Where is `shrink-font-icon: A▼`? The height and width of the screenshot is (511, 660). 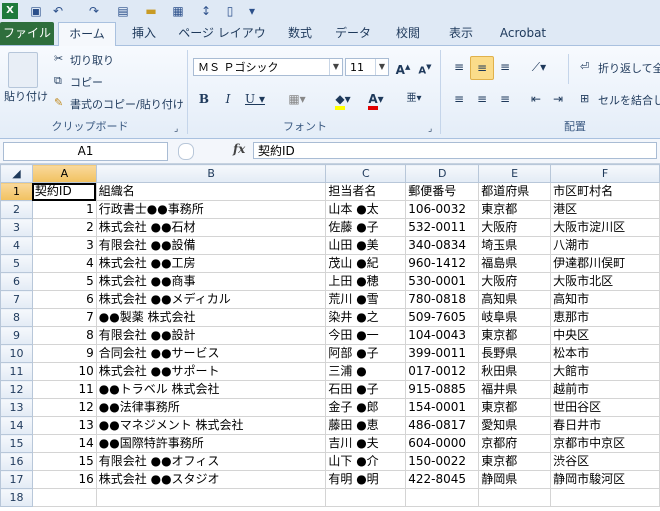
shrink-font-icon: A▼ is located at coordinates (425, 67).